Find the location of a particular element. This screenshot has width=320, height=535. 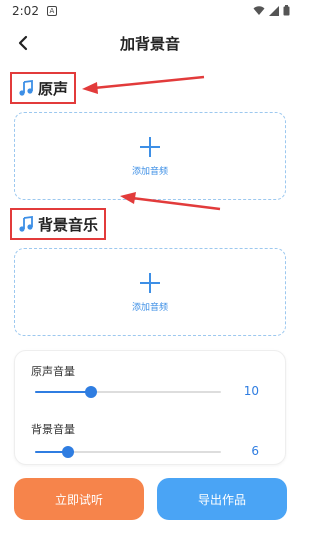

background-volume-slider is located at coordinates (128, 452).